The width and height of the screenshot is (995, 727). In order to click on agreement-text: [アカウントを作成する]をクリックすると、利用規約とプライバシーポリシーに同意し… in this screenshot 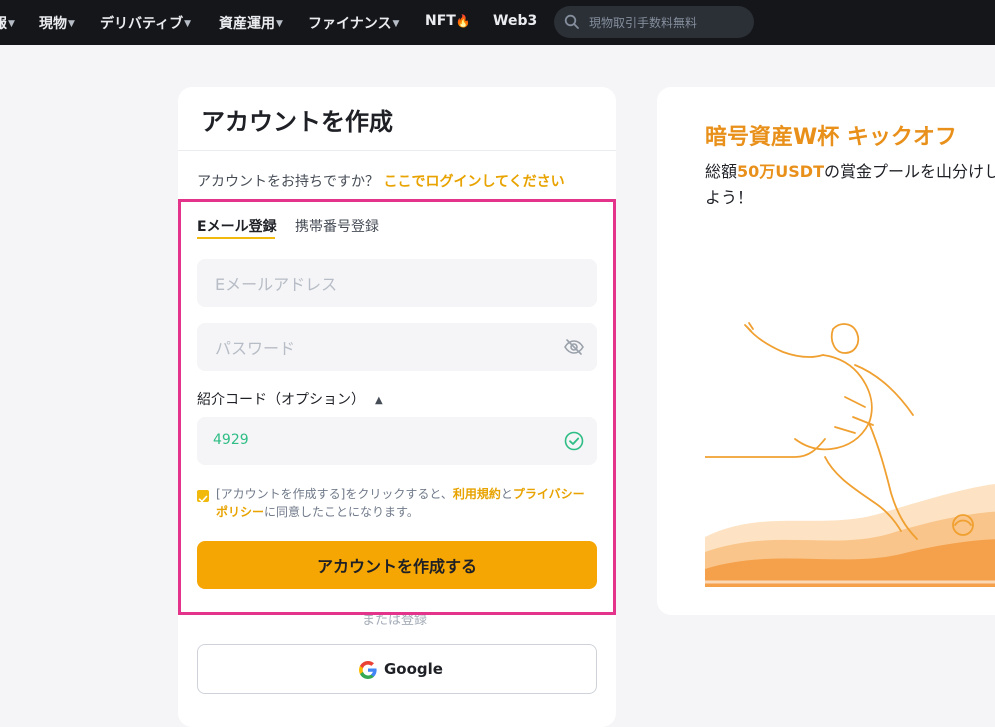, I will do `click(406, 503)`.